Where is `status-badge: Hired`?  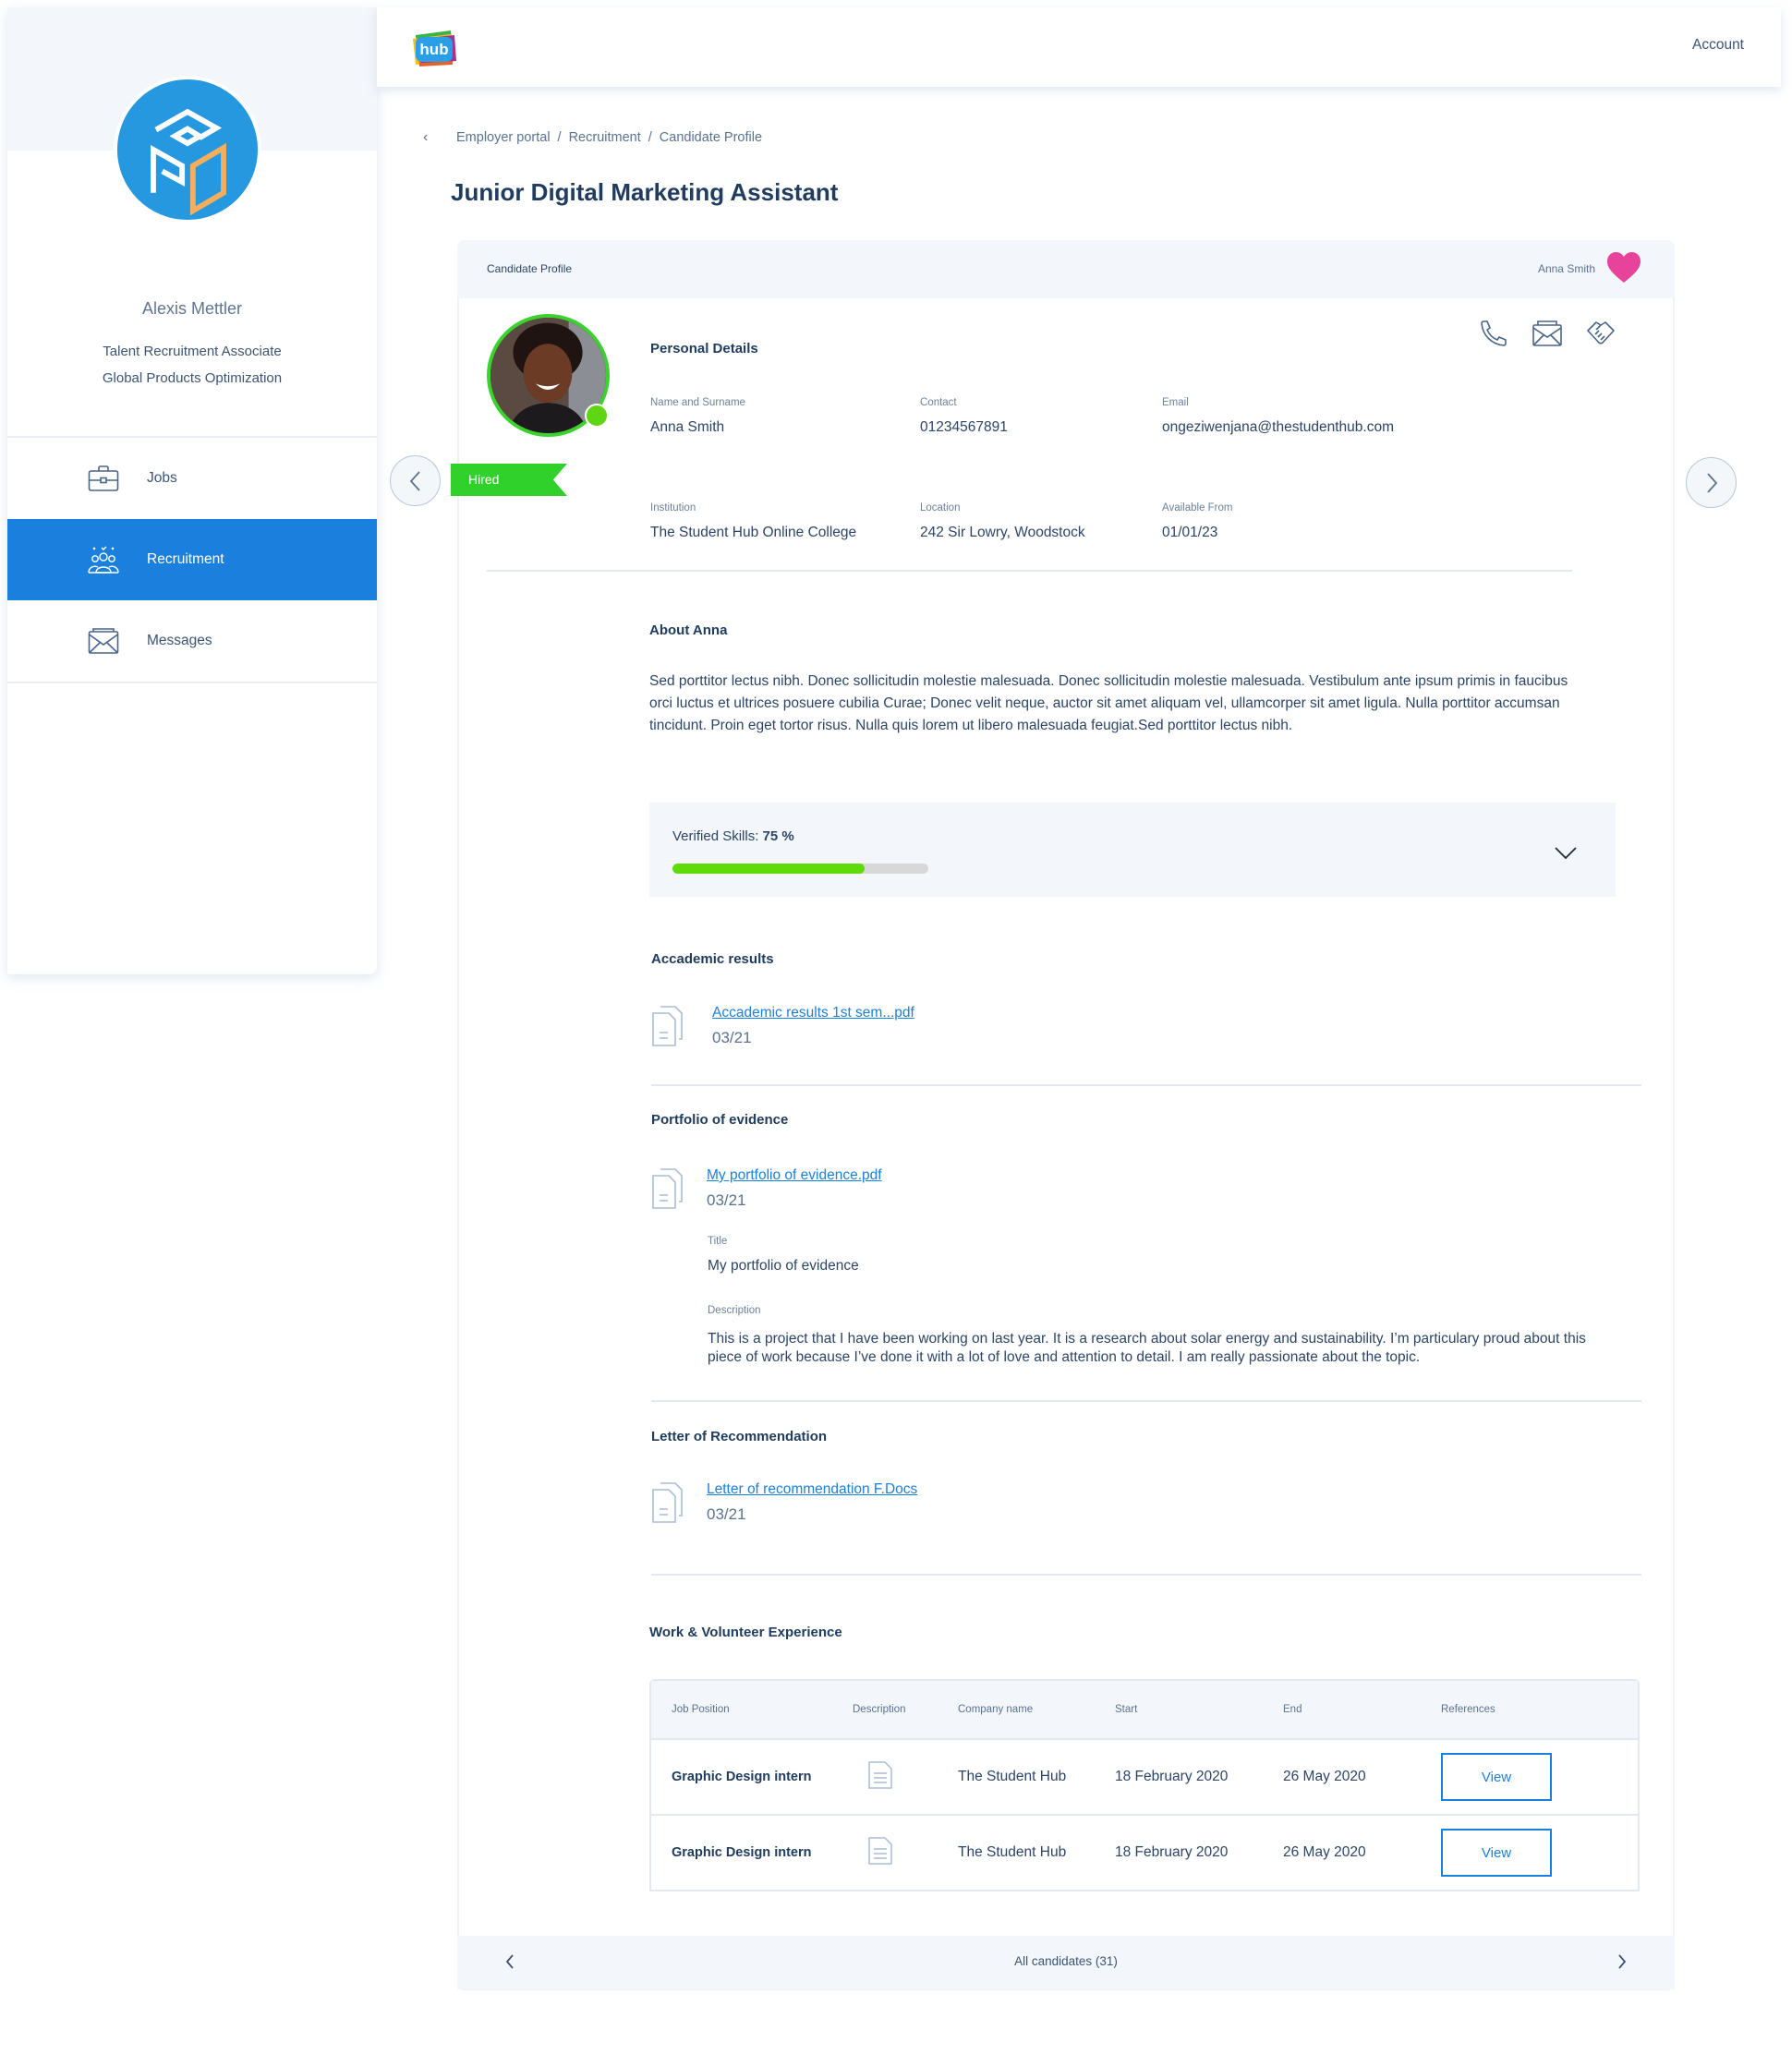
status-badge: Hired is located at coordinates (509, 480).